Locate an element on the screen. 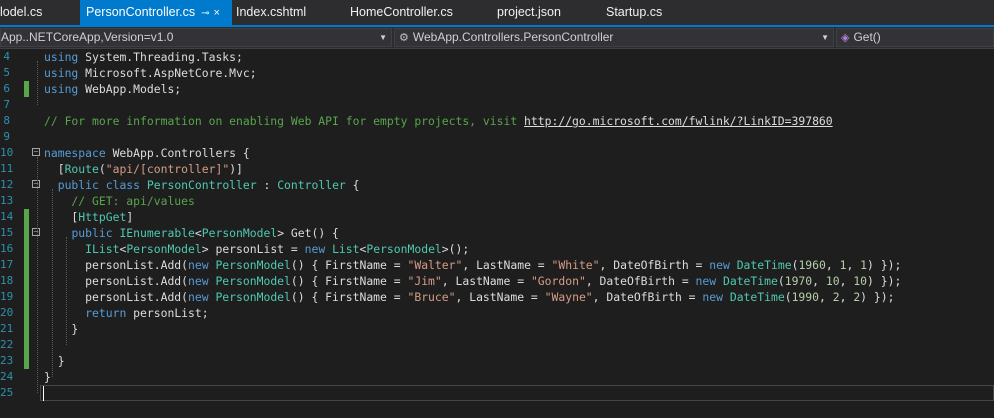 This screenshot has width=994, height=418. code-line: [Route("api/[controller]")] is located at coordinates (497, 169).